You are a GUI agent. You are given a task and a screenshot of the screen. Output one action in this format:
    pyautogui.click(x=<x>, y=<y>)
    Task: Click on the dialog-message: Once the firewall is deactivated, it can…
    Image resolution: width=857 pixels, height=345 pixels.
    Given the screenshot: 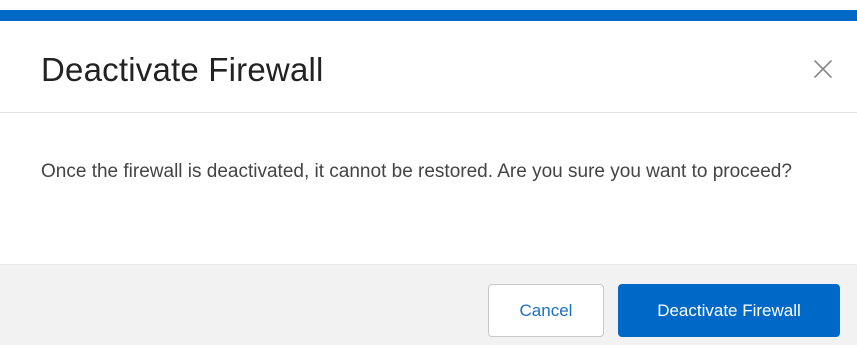 What is the action you would take?
    pyautogui.click(x=416, y=171)
    